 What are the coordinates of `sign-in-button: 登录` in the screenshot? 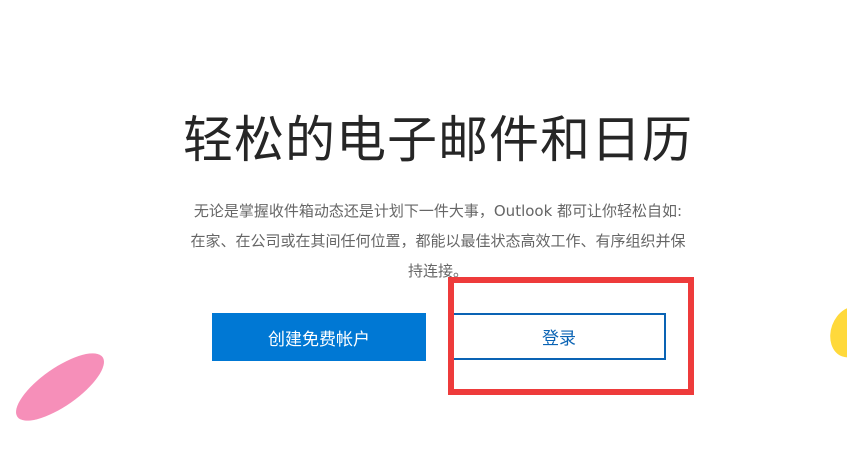 It's located at (559, 336).